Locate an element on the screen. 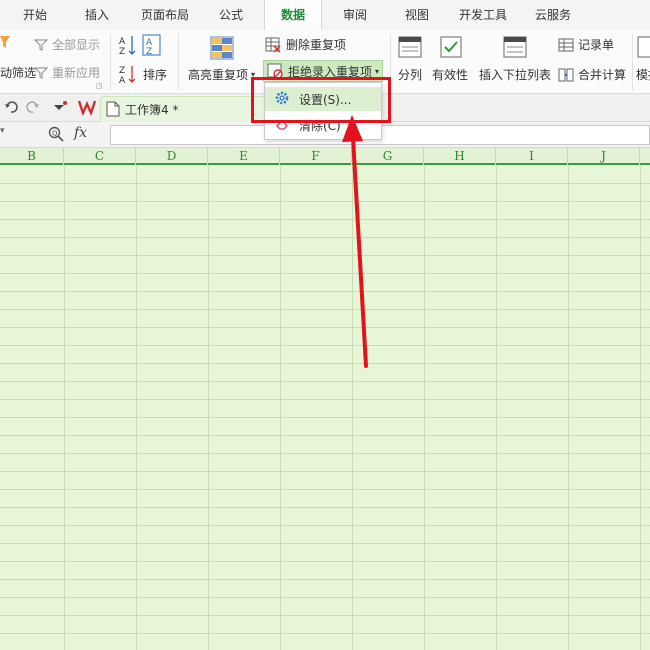  document-tab: 工作簿4 * is located at coordinates (182, 109).